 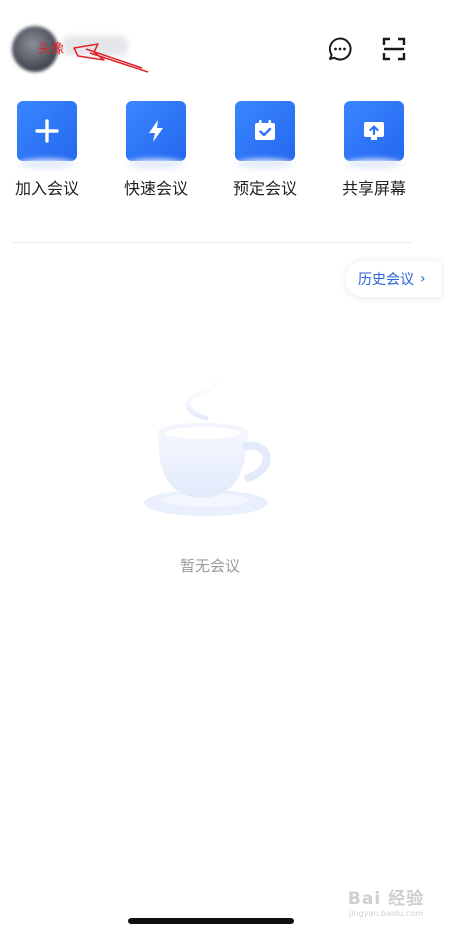 I want to click on quick-meeting-button: 快速会议, so click(x=156, y=150).